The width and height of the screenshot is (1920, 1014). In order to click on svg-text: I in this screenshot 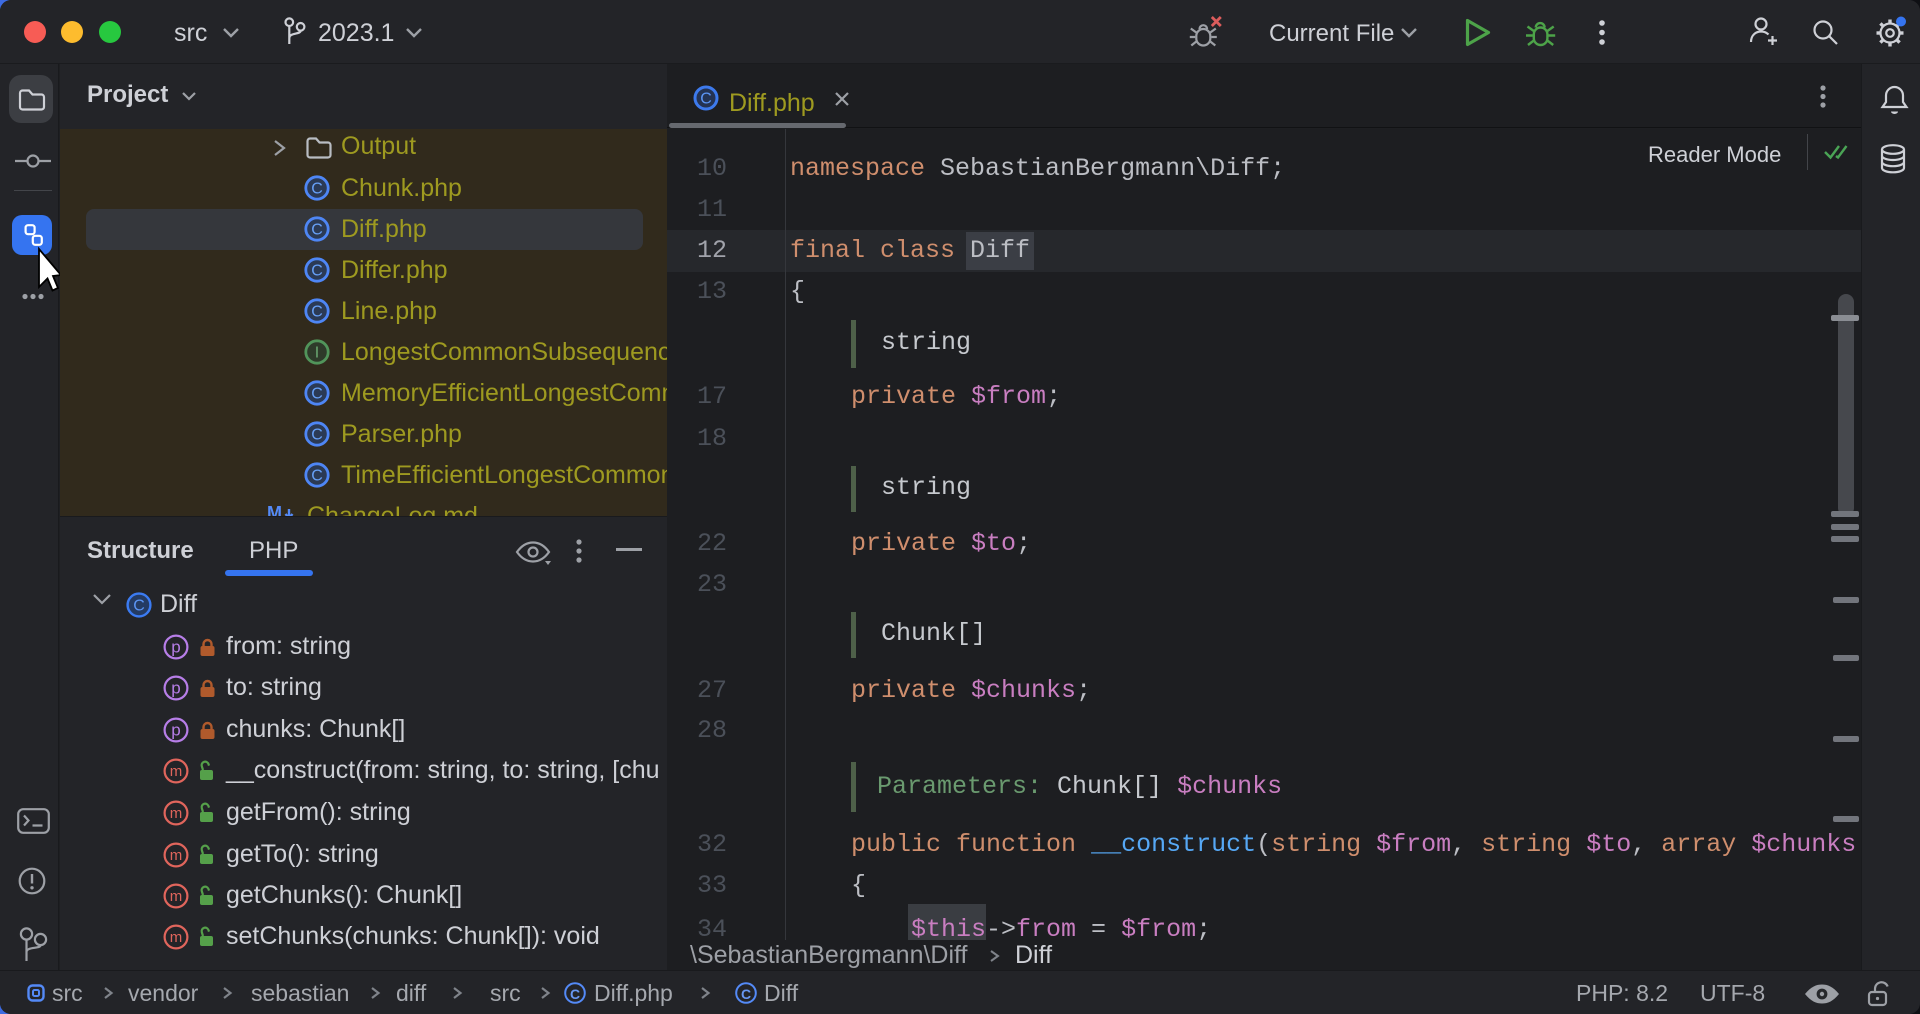, I will do `click(317, 353)`.